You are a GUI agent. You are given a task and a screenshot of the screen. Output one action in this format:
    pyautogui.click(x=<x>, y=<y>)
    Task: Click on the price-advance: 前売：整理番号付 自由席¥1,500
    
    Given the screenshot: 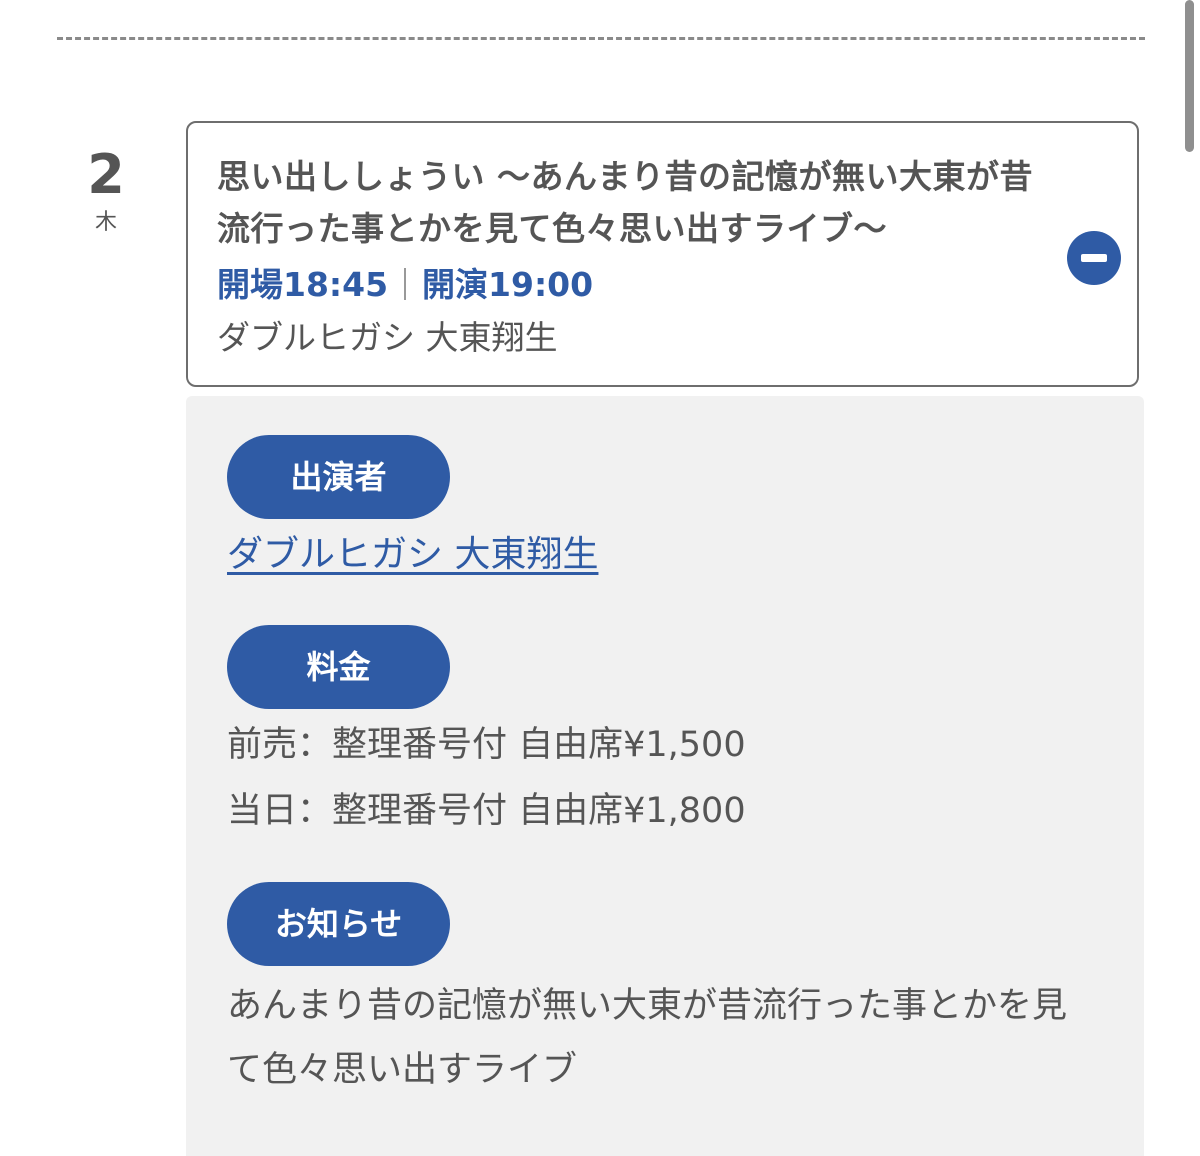 What is the action you would take?
    pyautogui.click(x=486, y=745)
    